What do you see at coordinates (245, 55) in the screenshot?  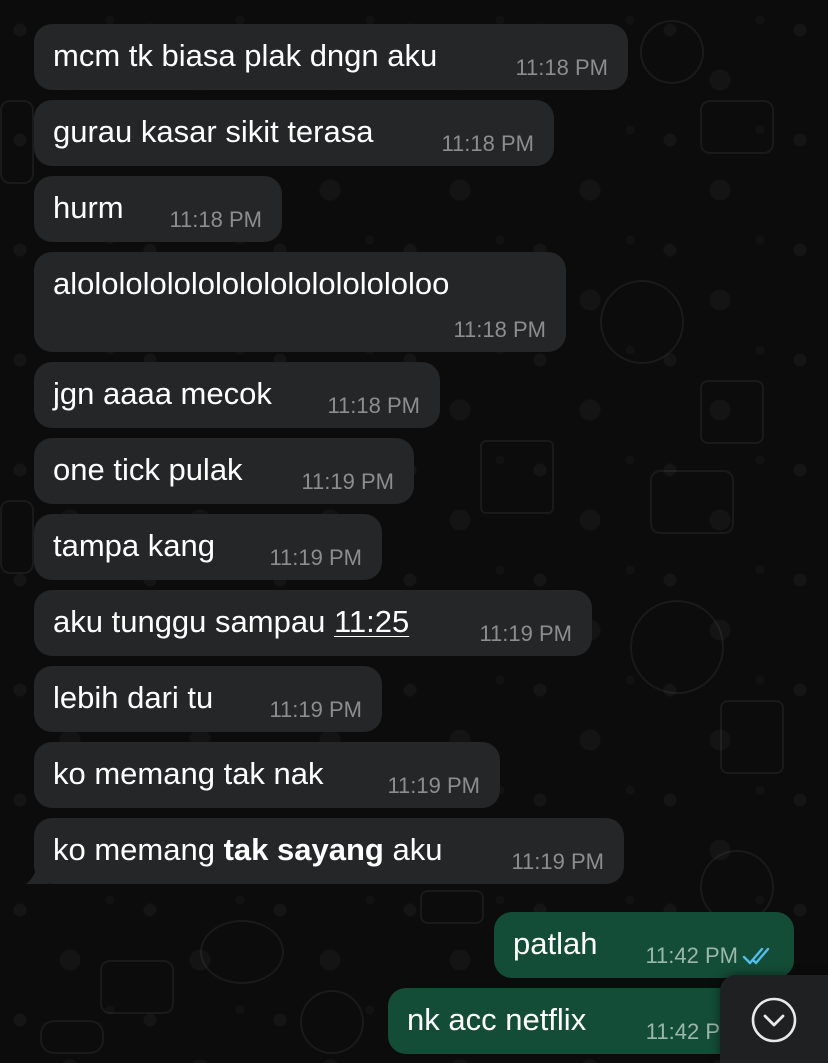 I see `message-text: mcm tk biasa plak dngn aku` at bounding box center [245, 55].